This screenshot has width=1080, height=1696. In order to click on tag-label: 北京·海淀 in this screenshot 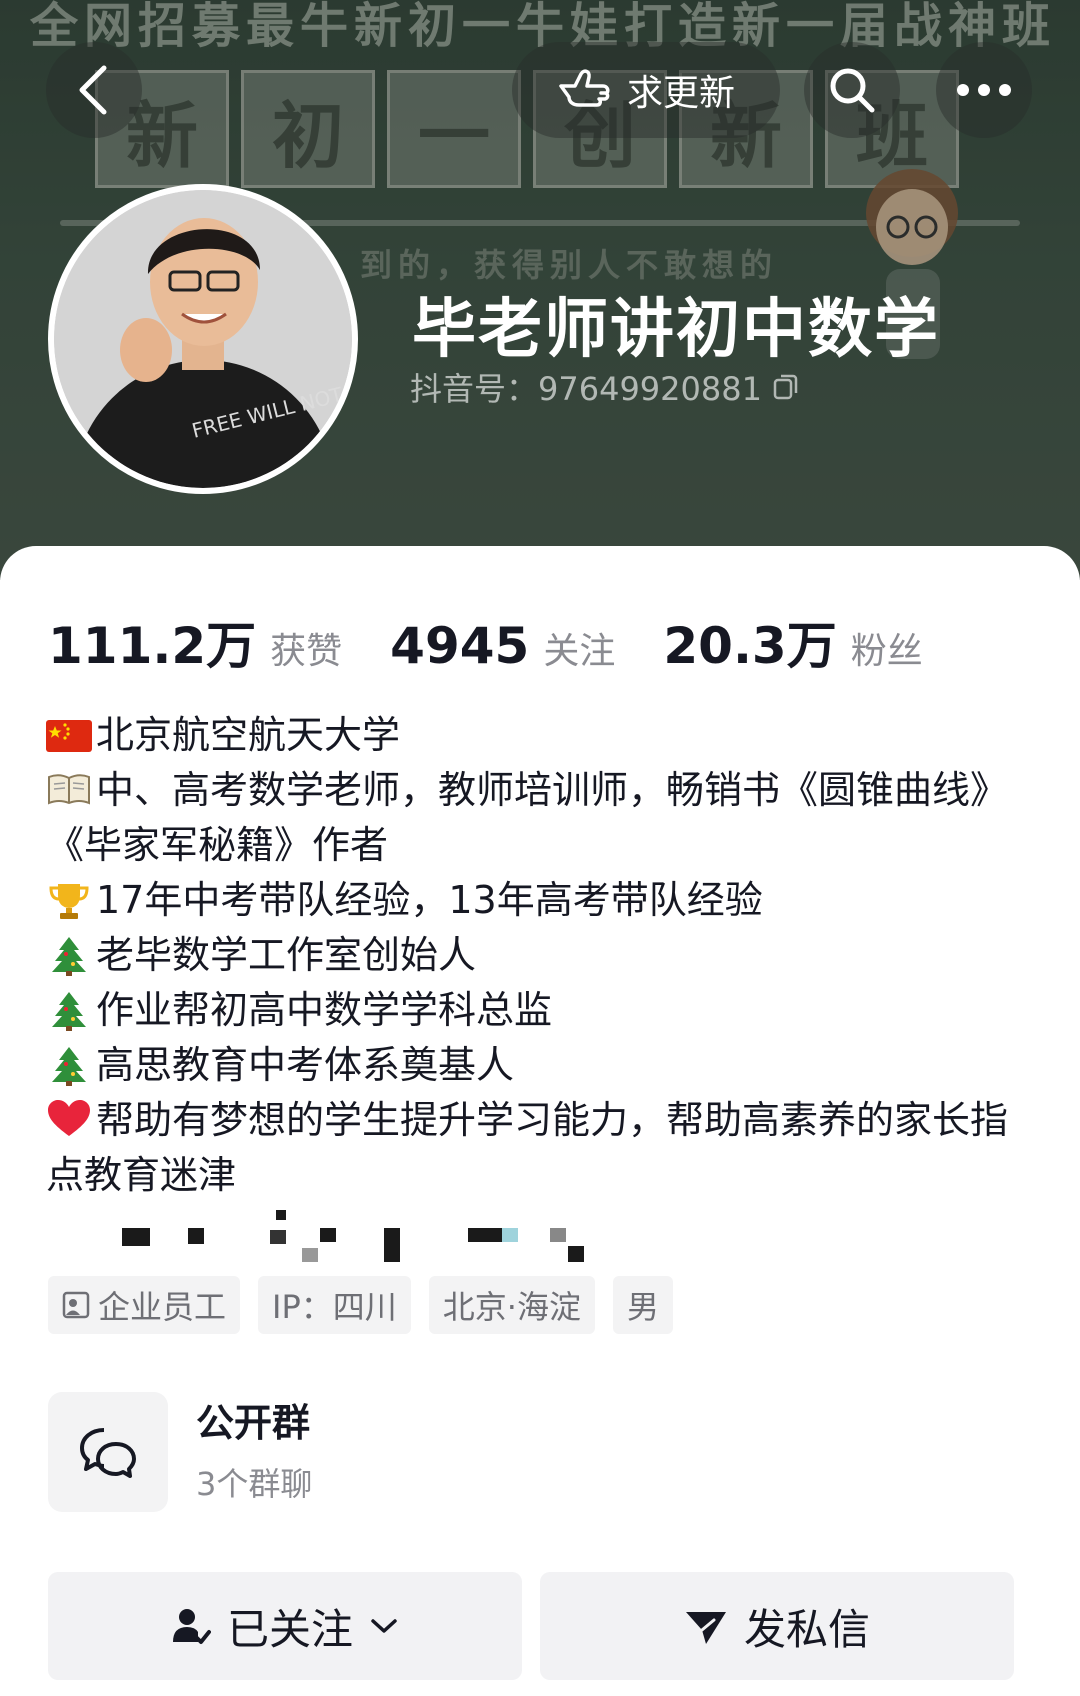, I will do `click(511, 1307)`.